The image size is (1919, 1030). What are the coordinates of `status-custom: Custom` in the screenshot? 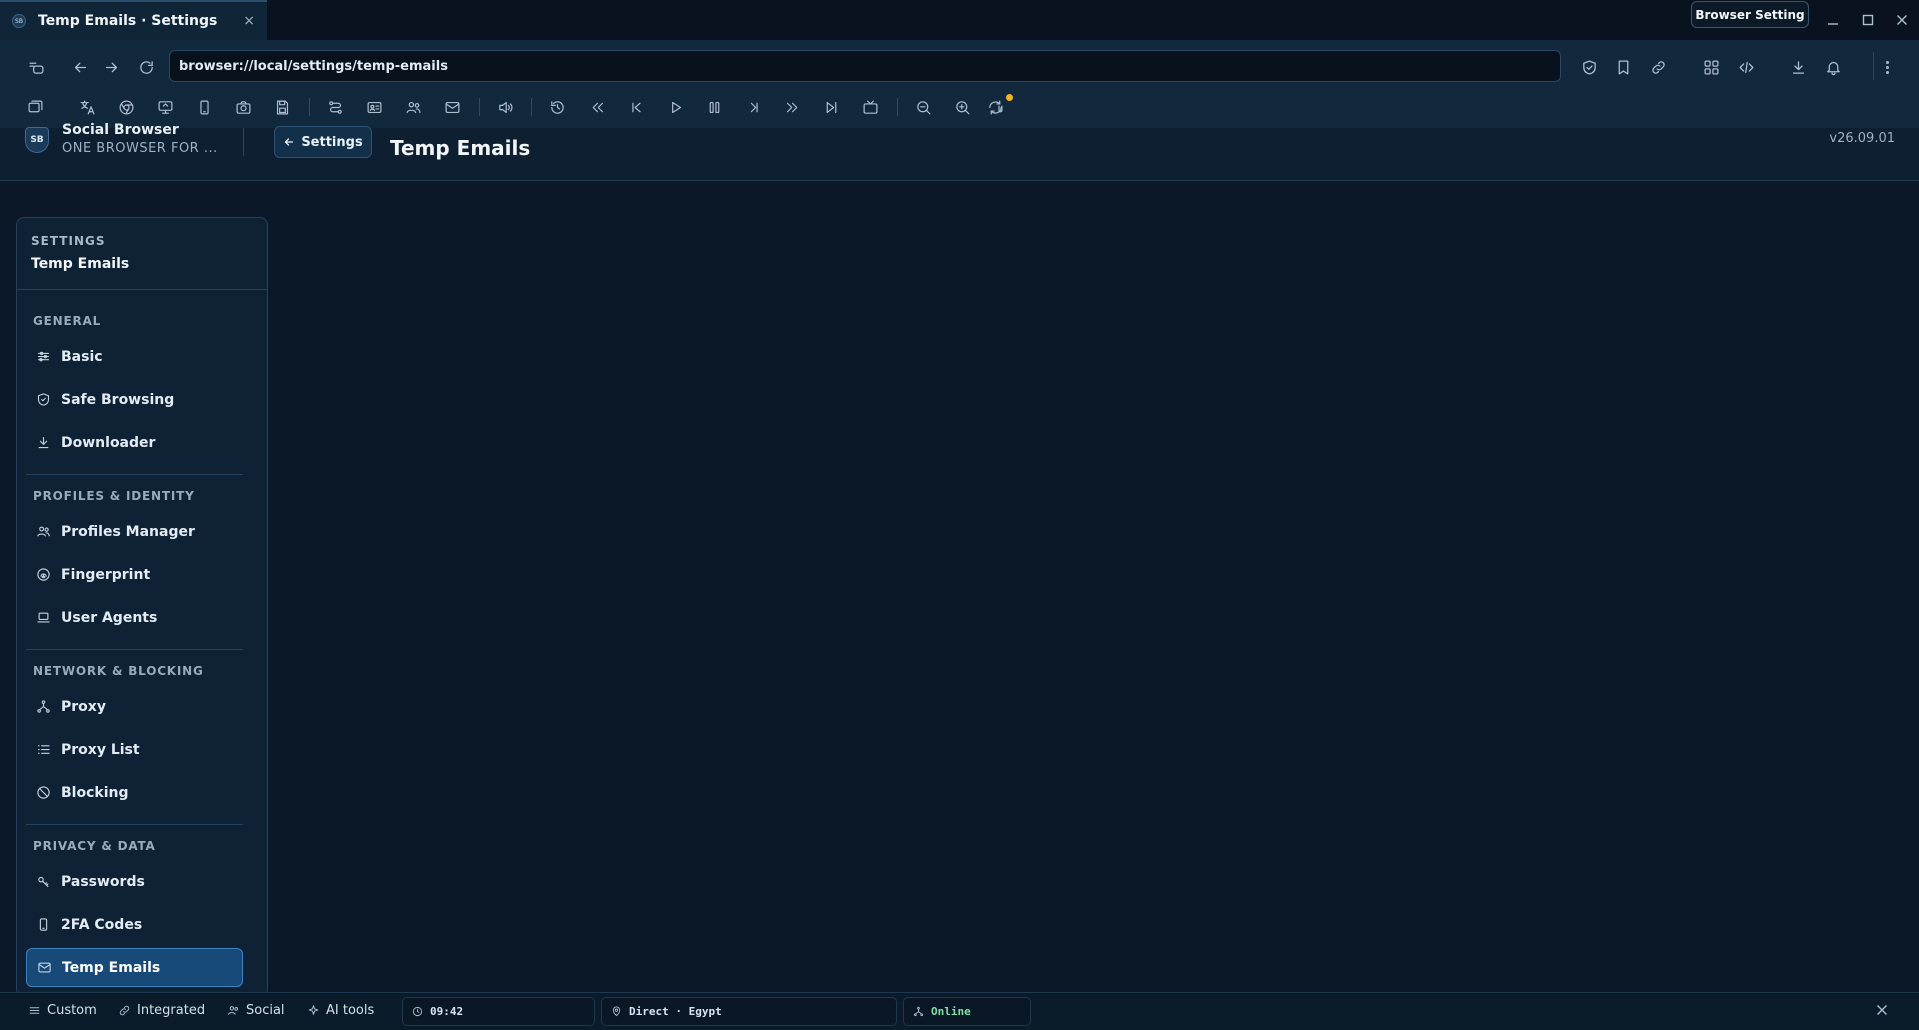 It's located at (62, 1010).